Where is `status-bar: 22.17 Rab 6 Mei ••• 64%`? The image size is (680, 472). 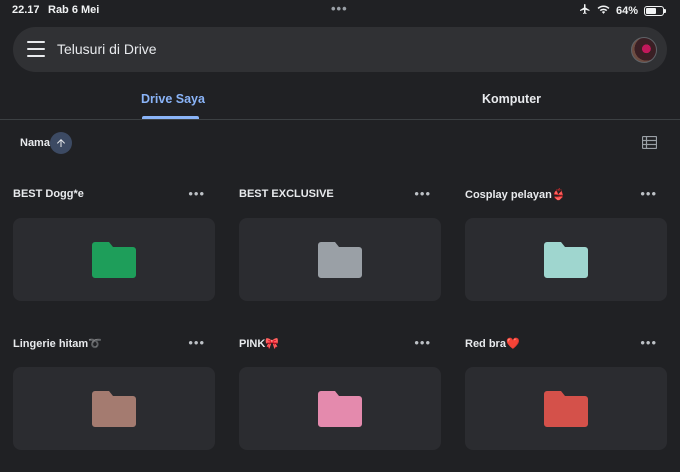 status-bar: 22.17 Rab 6 Mei ••• 64% is located at coordinates (340, 10).